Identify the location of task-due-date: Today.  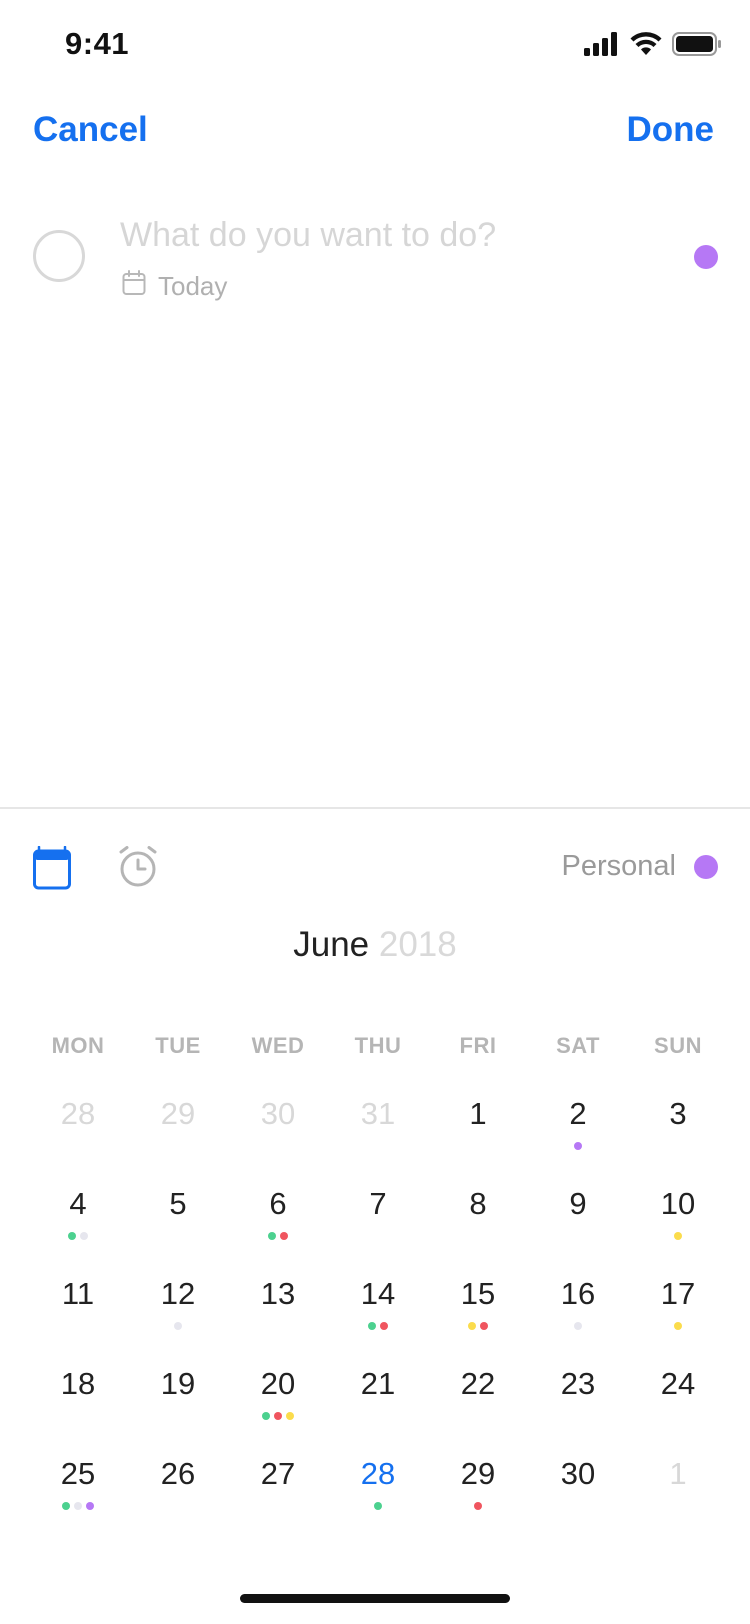
(174, 286).